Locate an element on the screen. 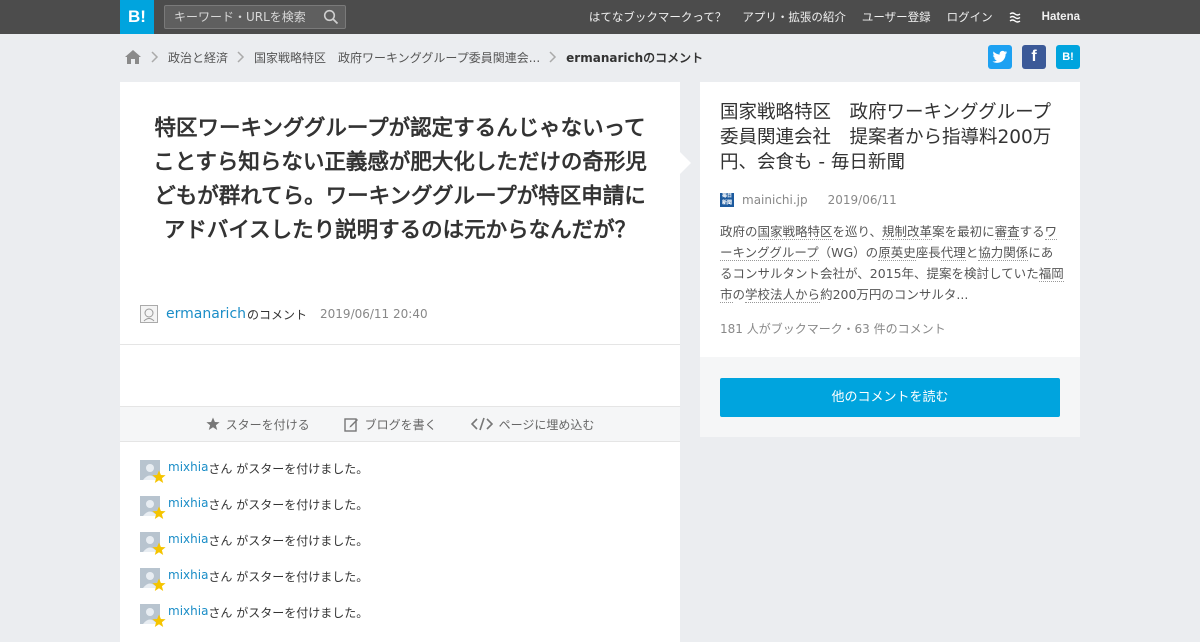 The height and width of the screenshot is (642, 1200). hatena-link: Hatena is located at coordinates (1044, 17).